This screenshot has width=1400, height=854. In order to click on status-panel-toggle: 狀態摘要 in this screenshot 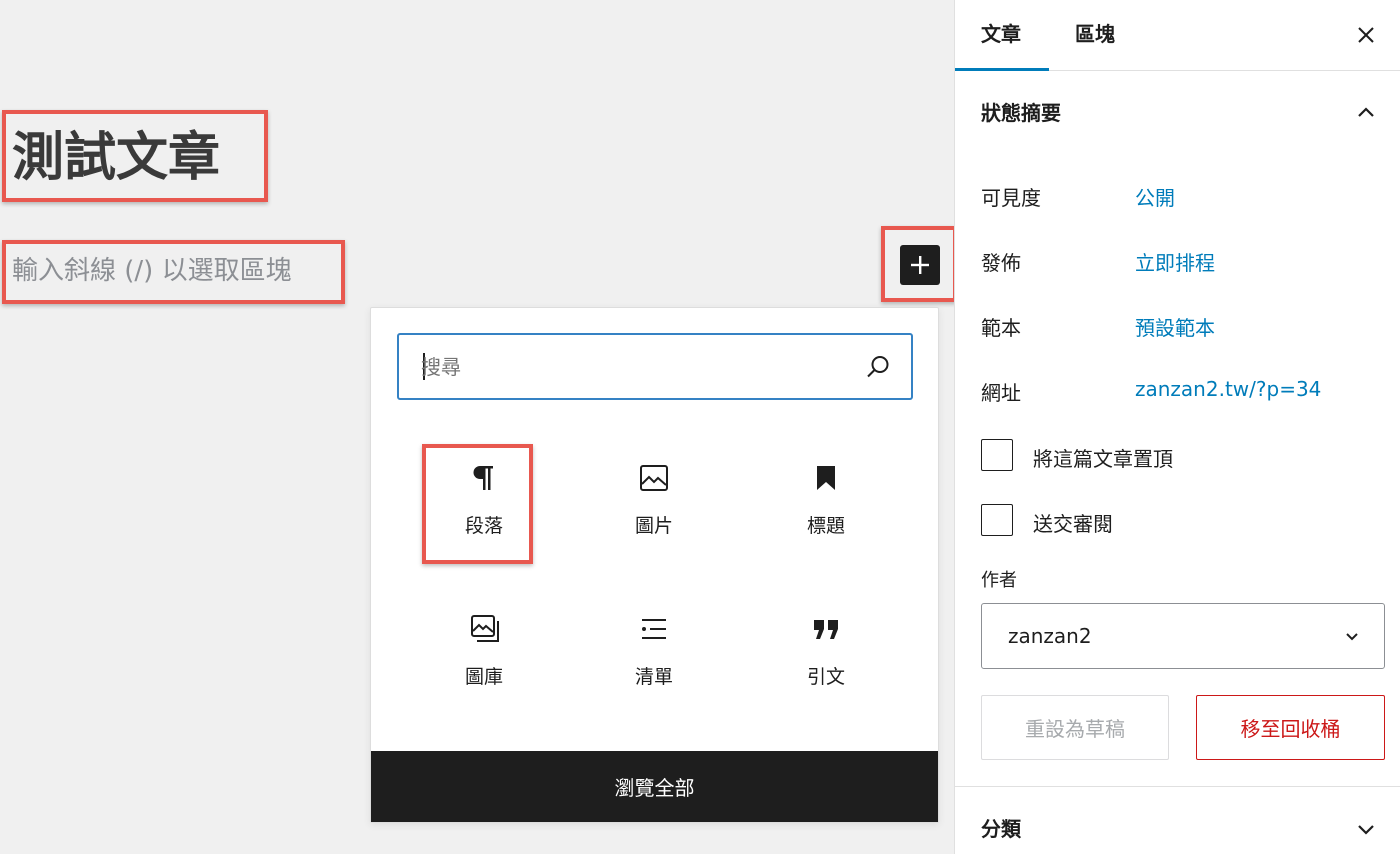, I will do `click(1177, 113)`.